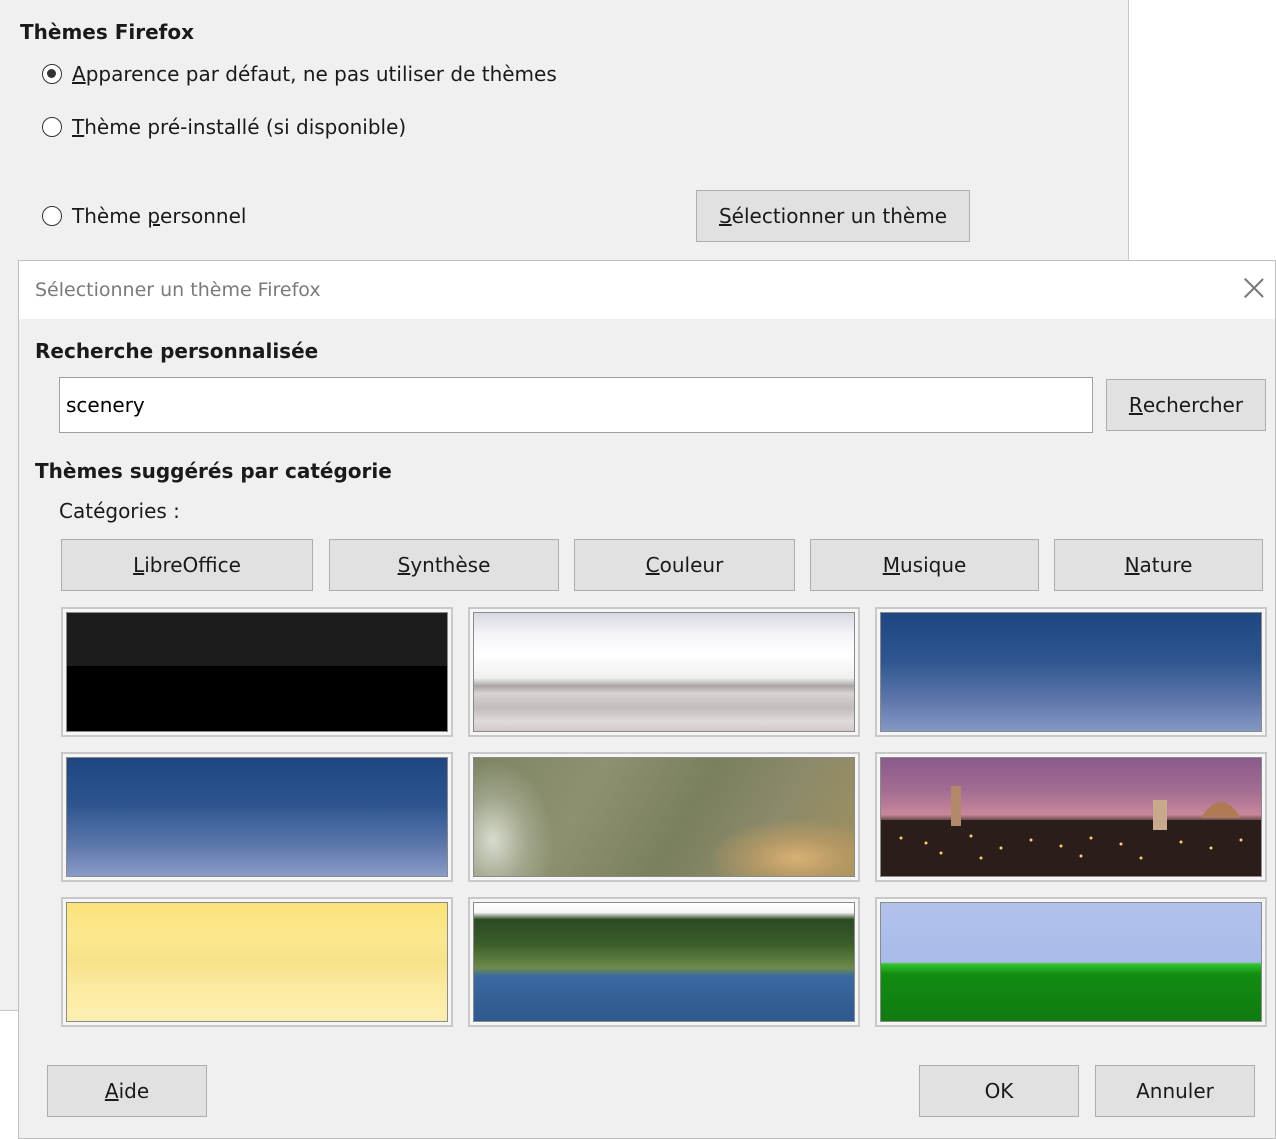 This screenshot has height=1139, width=1276. Describe the element at coordinates (999, 1091) in the screenshot. I see `ok-button: OK` at that location.